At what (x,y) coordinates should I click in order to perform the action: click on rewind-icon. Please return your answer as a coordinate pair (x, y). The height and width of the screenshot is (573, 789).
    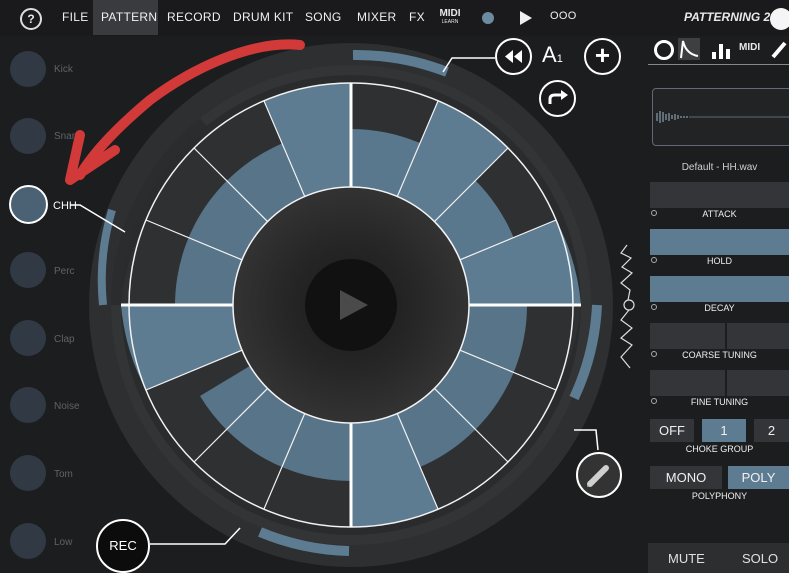
    Looking at the image, I should click on (513, 56).